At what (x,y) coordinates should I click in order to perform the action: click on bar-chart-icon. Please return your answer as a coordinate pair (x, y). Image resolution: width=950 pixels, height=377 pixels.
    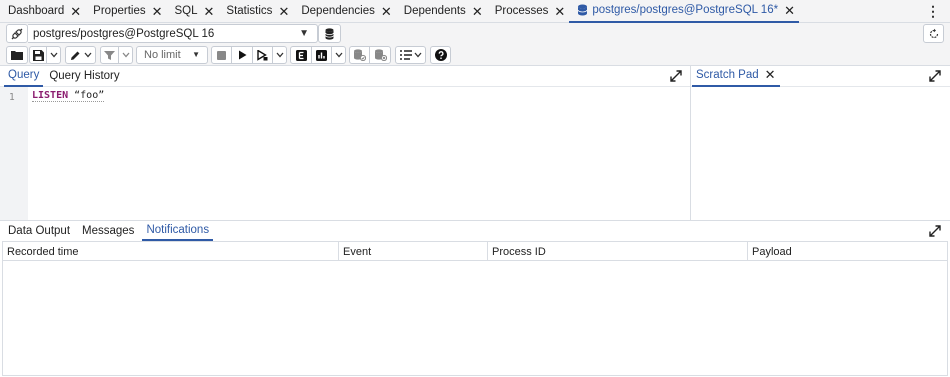
    Looking at the image, I should click on (321, 55).